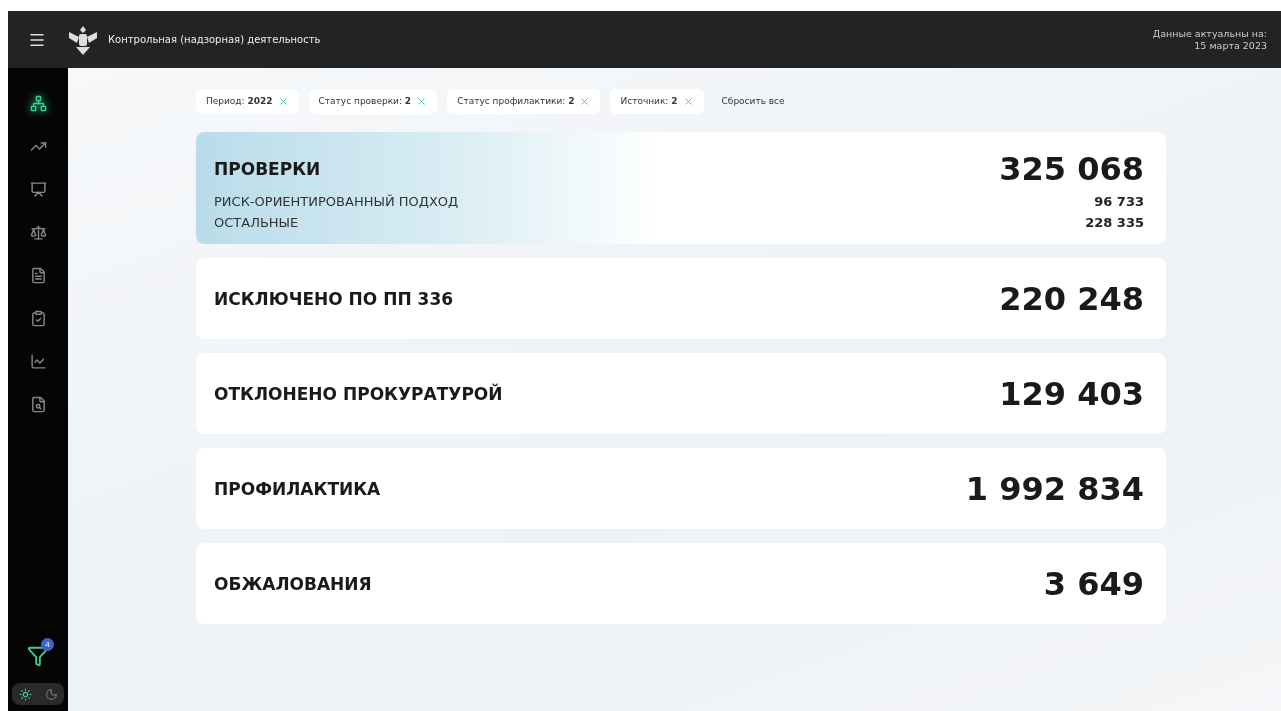 This screenshot has height=711, width=1281. What do you see at coordinates (365, 101) in the screenshot?
I see `filter-label: Статус проверки: 2` at bounding box center [365, 101].